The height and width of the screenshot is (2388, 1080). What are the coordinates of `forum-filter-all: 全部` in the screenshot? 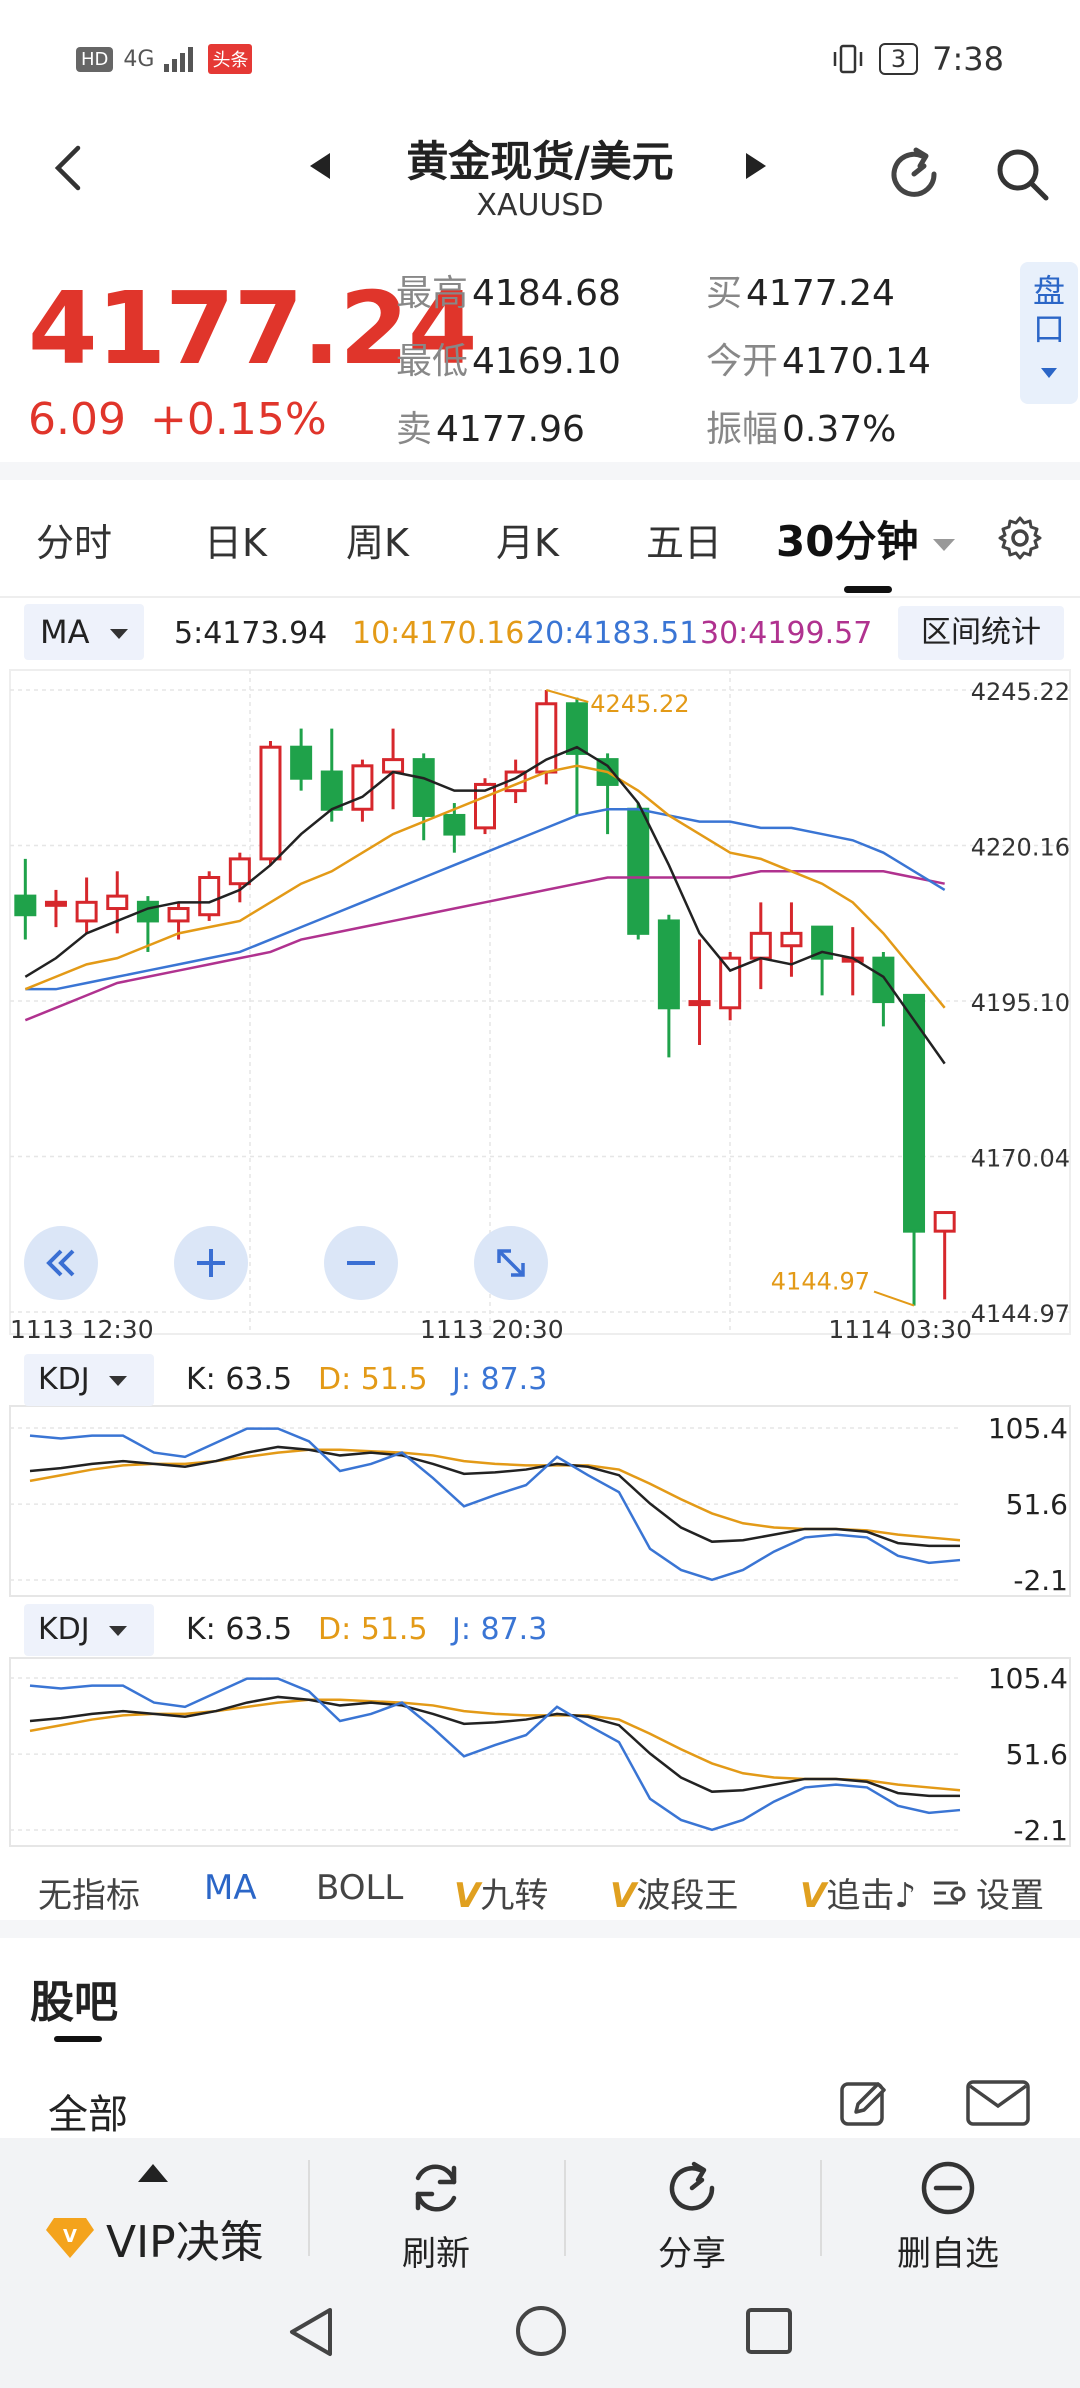 It's located at (88, 2111).